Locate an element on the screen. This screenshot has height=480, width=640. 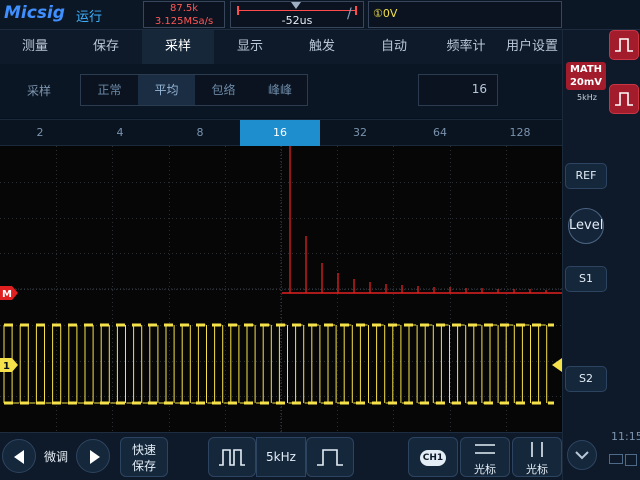
tab-measure: 测量 is located at coordinates (35, 47).